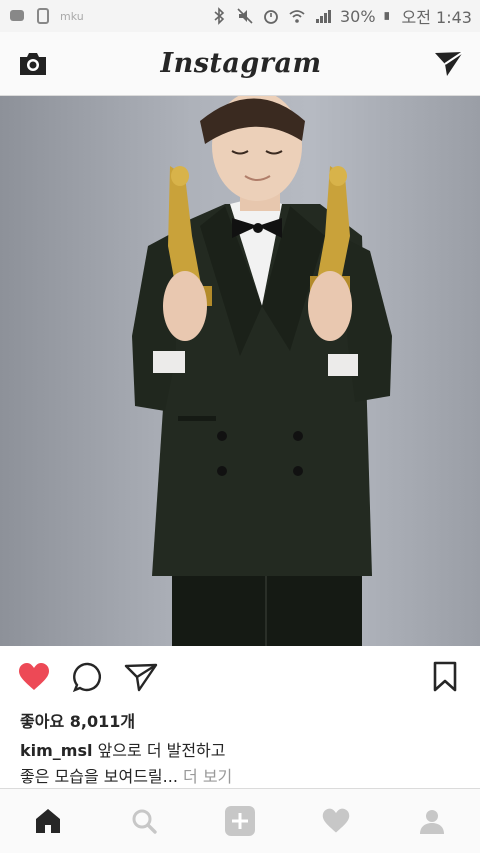  Describe the element at coordinates (336, 821) in the screenshot. I see `activity-icon` at that location.